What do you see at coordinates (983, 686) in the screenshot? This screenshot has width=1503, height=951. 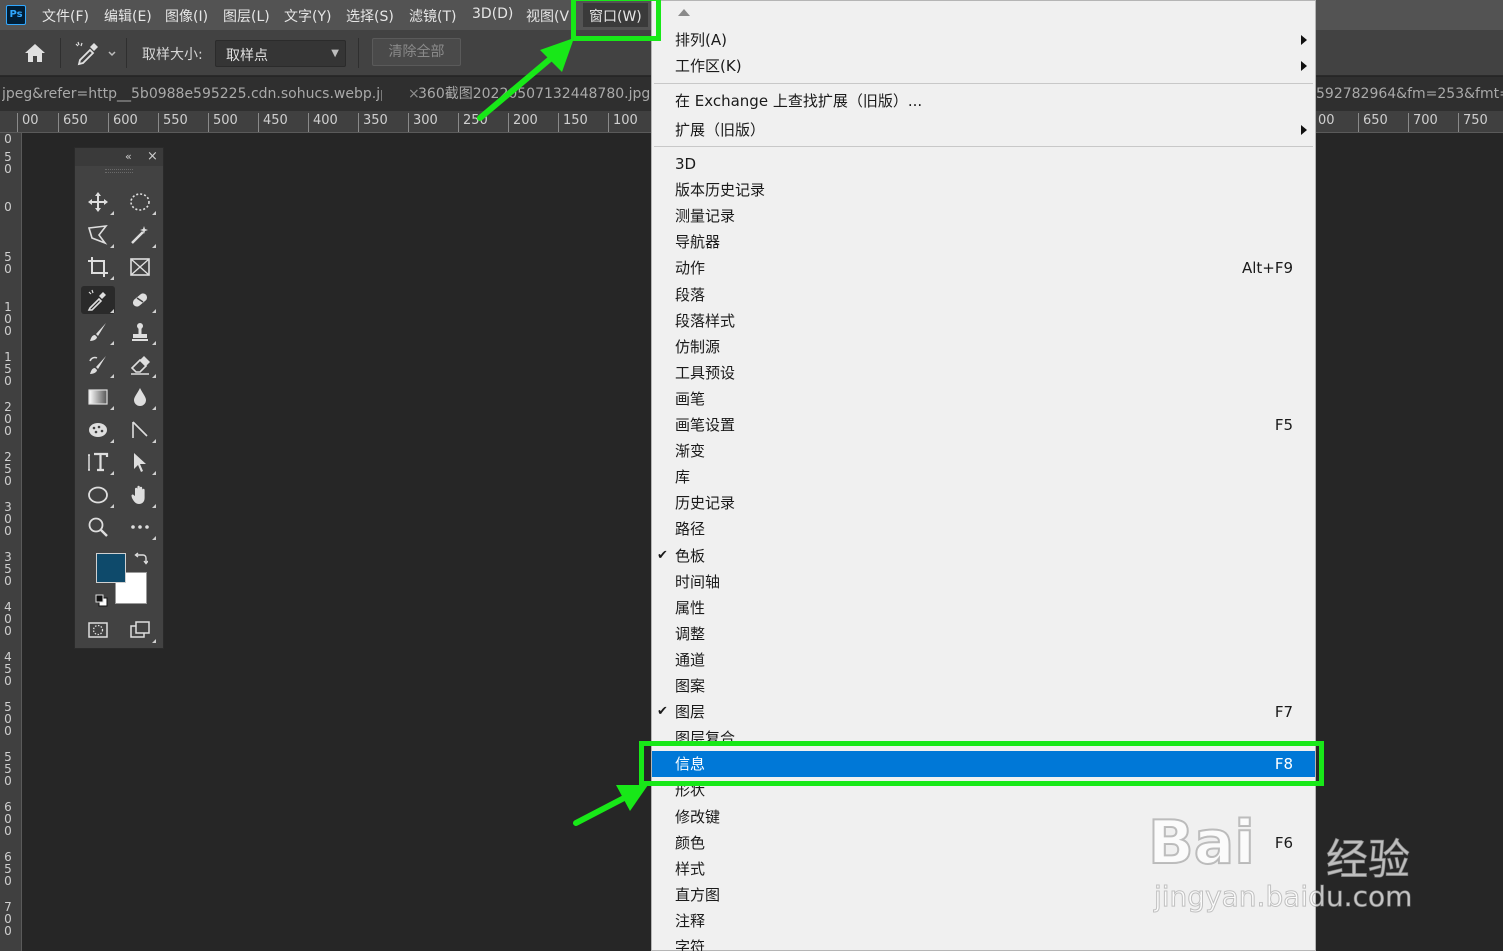 I see `menu-item: 图案` at bounding box center [983, 686].